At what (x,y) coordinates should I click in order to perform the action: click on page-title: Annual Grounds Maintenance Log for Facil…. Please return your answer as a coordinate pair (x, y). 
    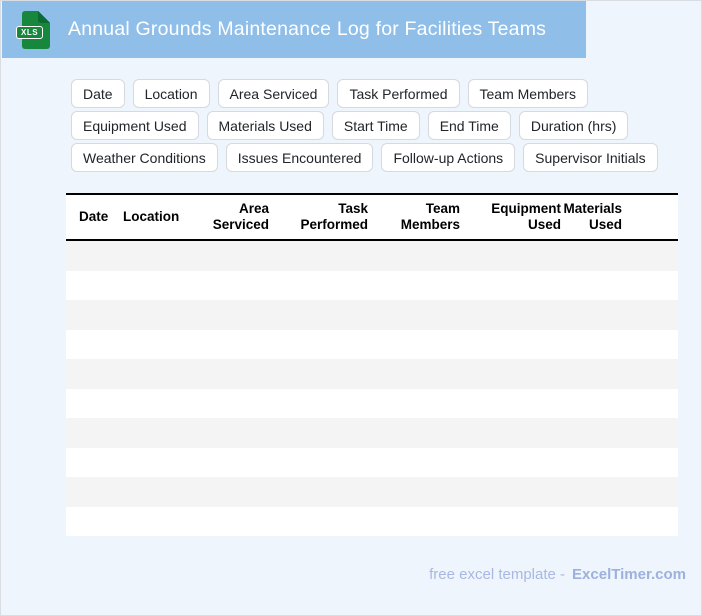
    Looking at the image, I should click on (307, 29).